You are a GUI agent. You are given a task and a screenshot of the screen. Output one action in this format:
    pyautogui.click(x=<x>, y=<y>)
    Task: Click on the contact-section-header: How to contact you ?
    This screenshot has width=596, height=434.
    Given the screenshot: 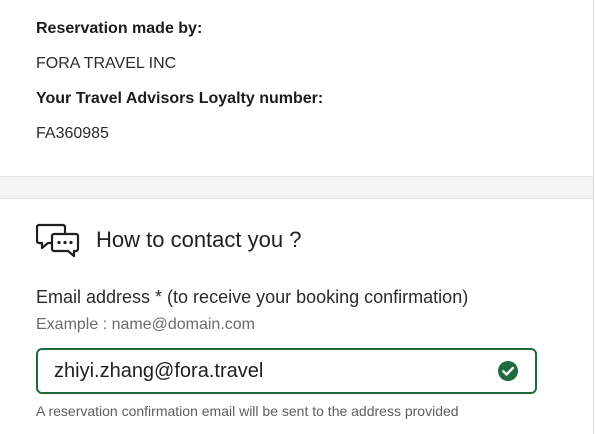 What is the action you would take?
    pyautogui.click(x=168, y=240)
    